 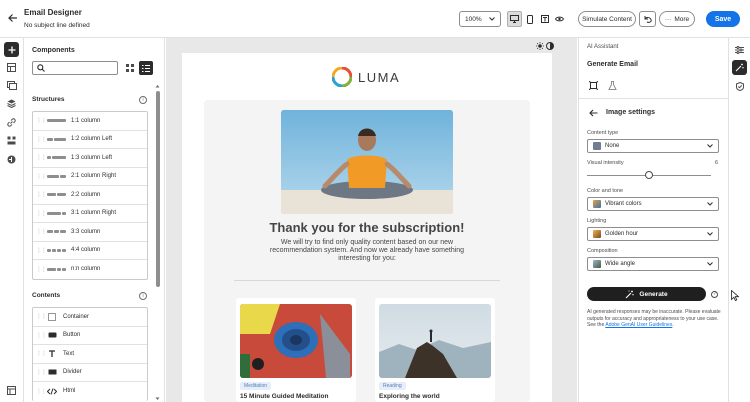 What do you see at coordinates (653, 146) in the screenshot?
I see `content-type-select: None` at bounding box center [653, 146].